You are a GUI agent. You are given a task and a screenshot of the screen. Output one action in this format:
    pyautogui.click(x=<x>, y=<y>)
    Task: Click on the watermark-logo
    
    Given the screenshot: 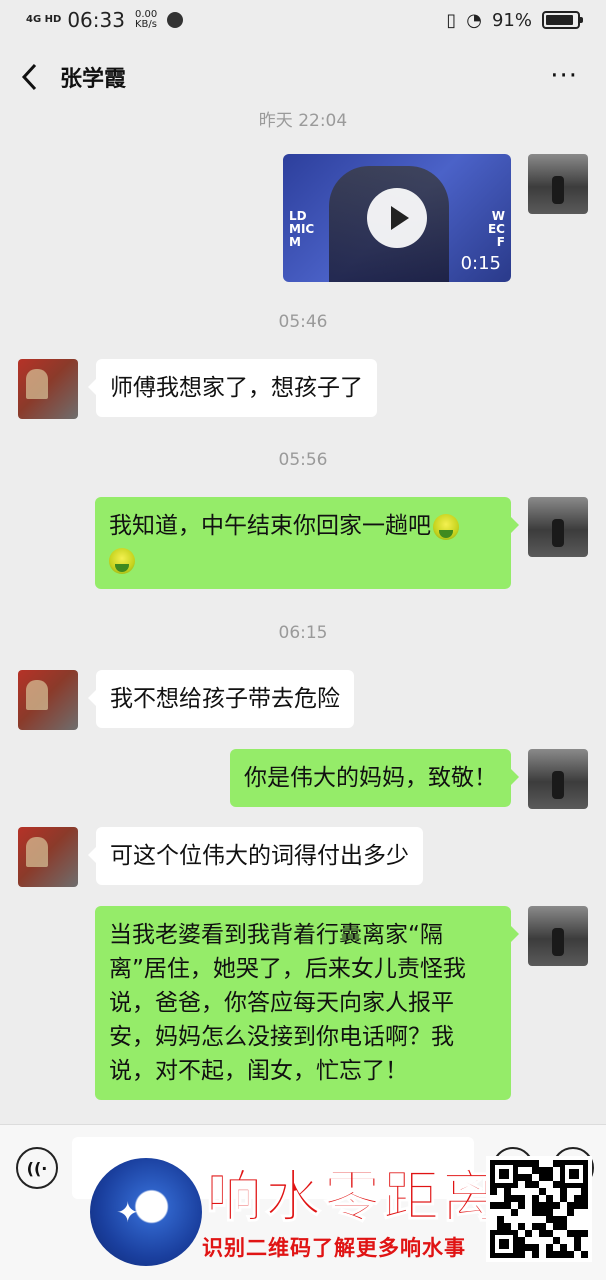 What is the action you would take?
    pyautogui.click(x=146, y=1212)
    